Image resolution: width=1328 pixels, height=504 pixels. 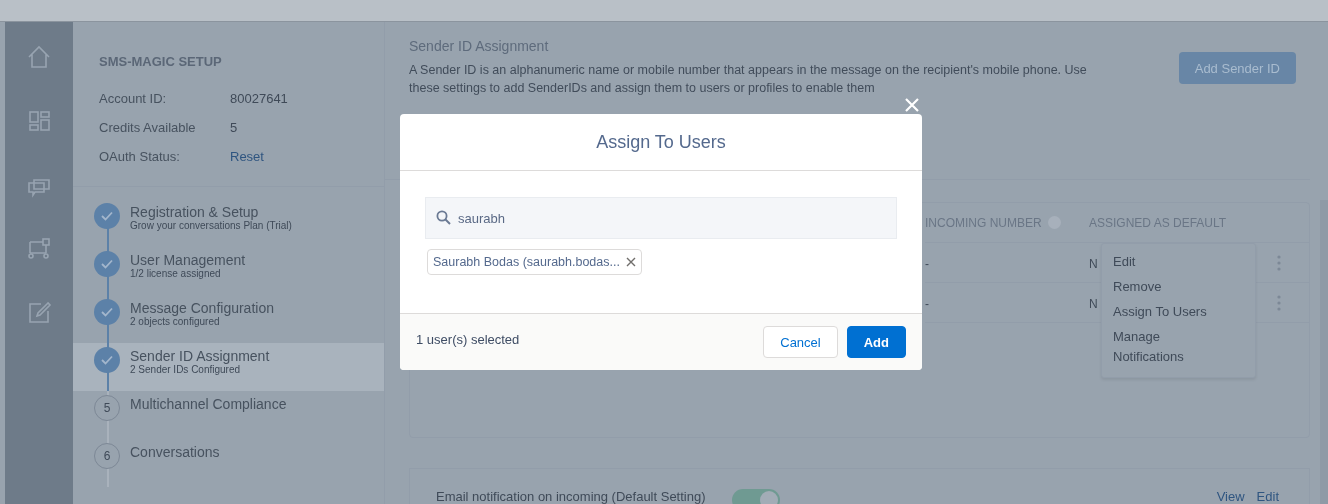 I want to click on step-subtitle: 2 objects configured, so click(x=175, y=321).